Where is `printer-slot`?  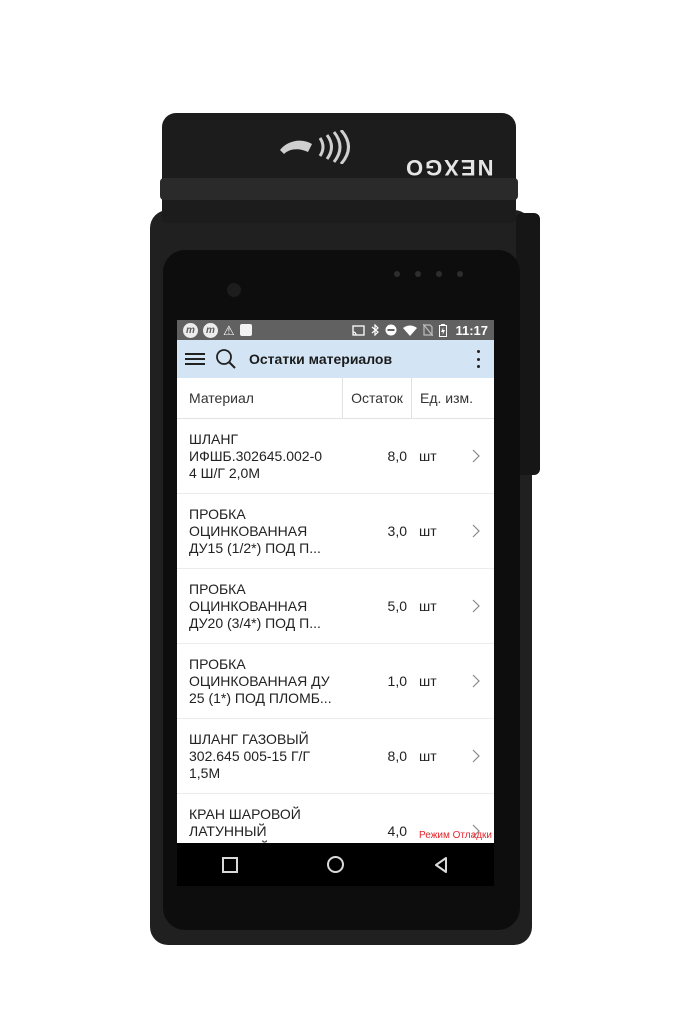 printer-slot is located at coordinates (339, 189).